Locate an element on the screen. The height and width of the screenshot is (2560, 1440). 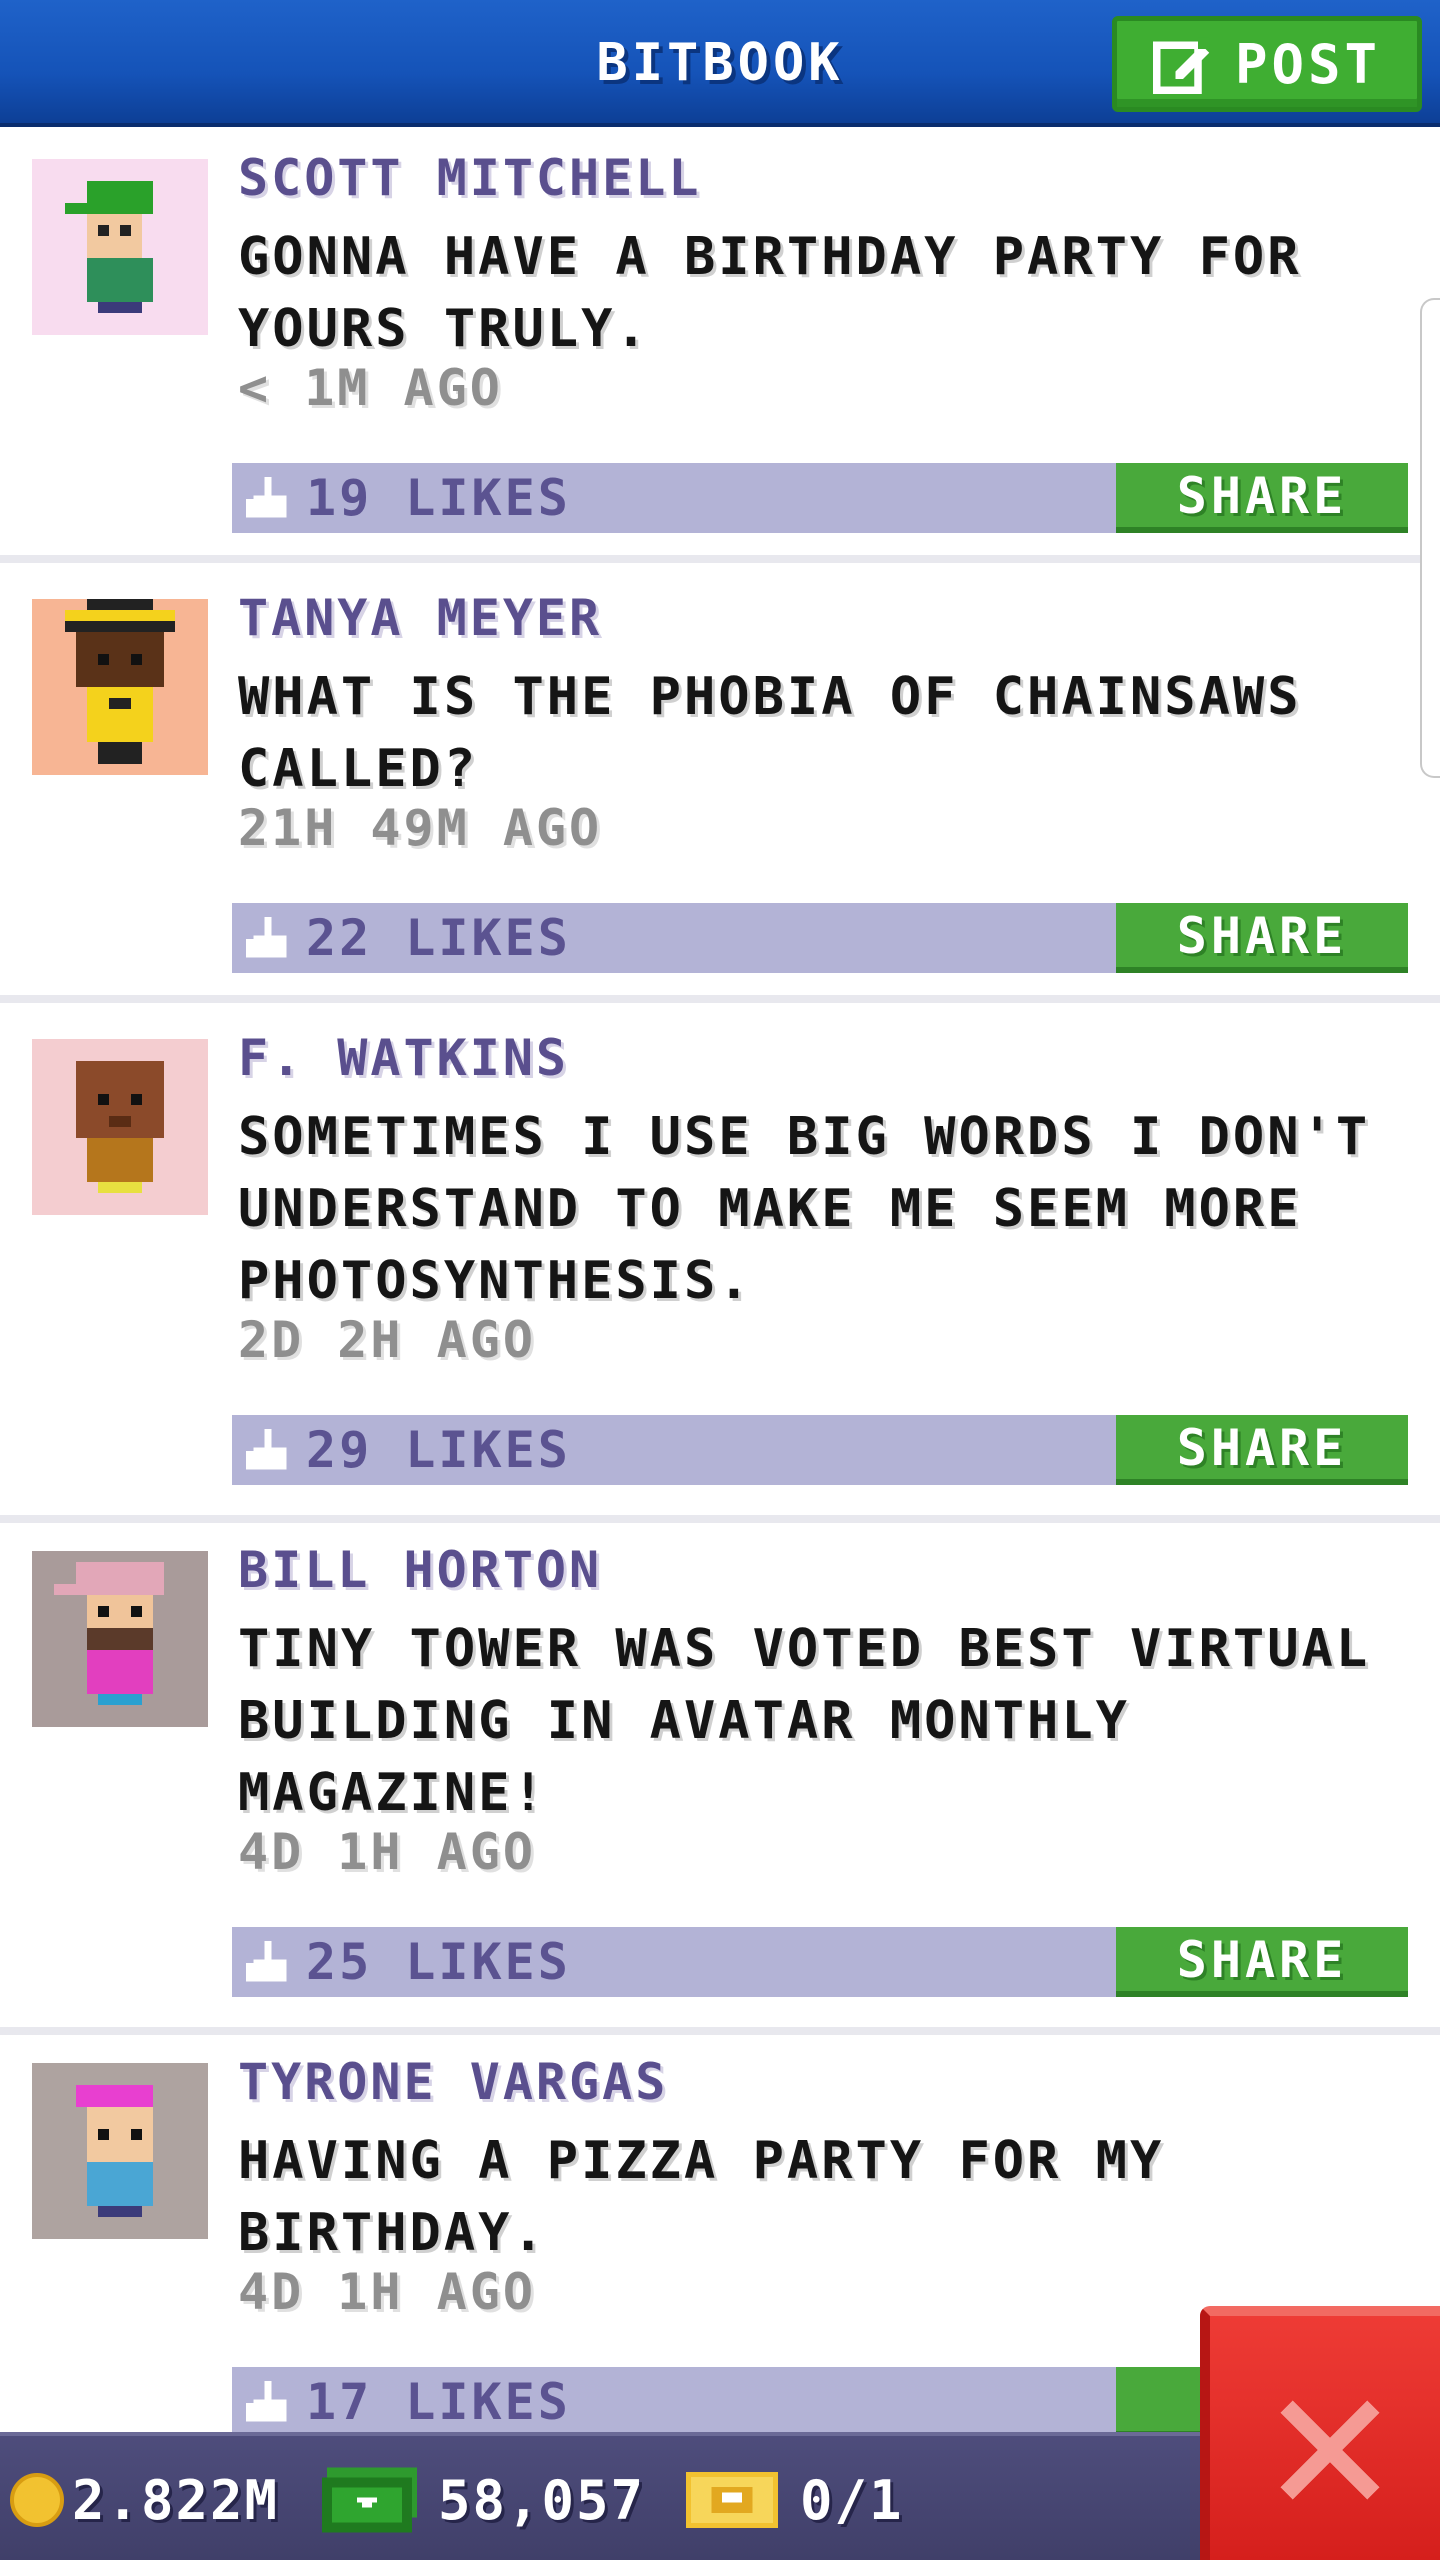
post-author: TANYA MEYER is located at coordinates (420, 618).